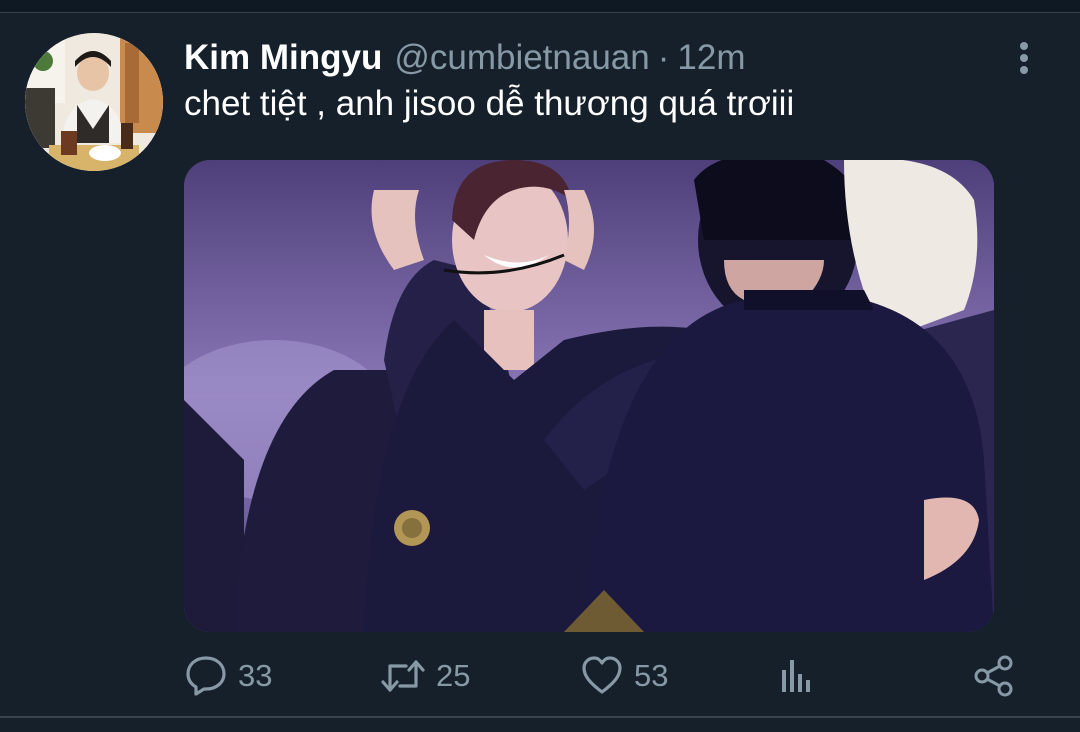  Describe the element at coordinates (206, 676) in the screenshot. I see `reply-icon` at that location.